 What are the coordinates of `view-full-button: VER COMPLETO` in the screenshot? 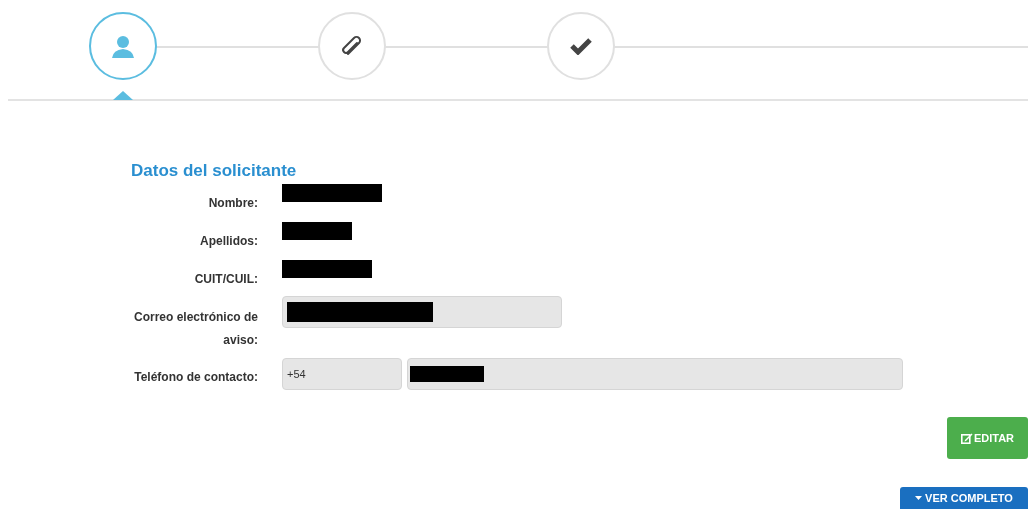 It's located at (964, 498).